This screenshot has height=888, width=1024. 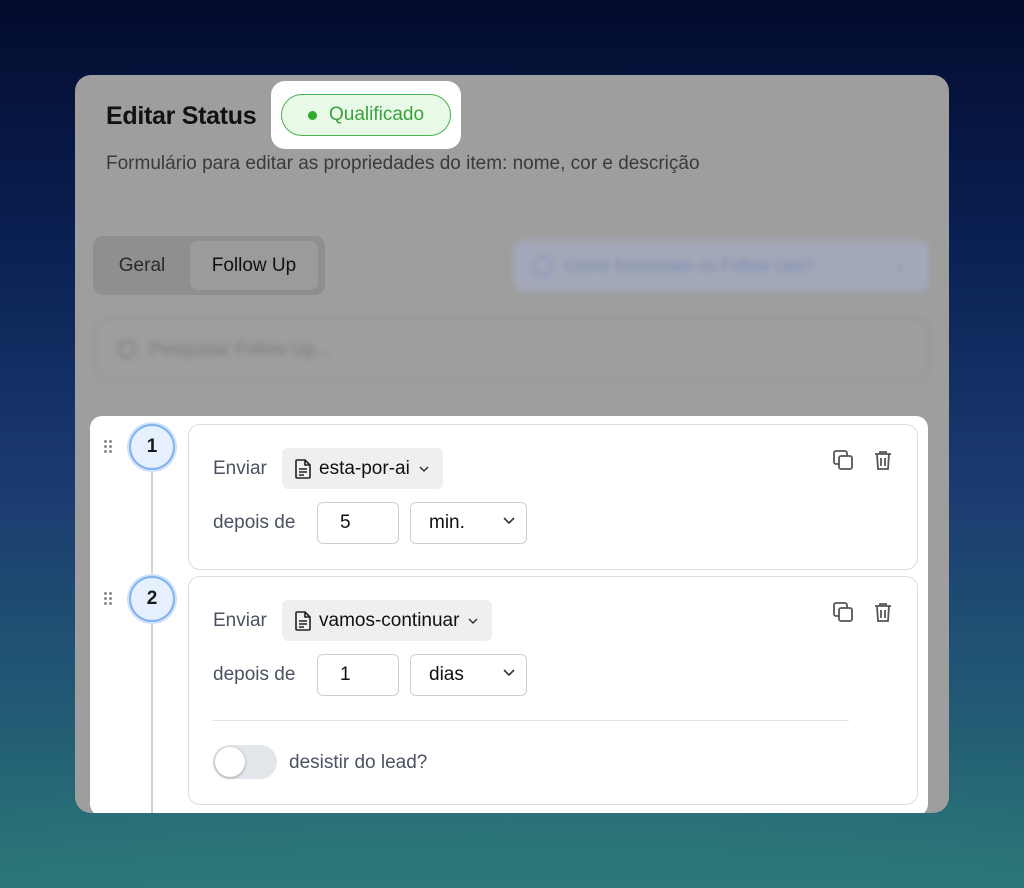 What do you see at coordinates (543, 266) in the screenshot?
I see `question-circle-icon` at bounding box center [543, 266].